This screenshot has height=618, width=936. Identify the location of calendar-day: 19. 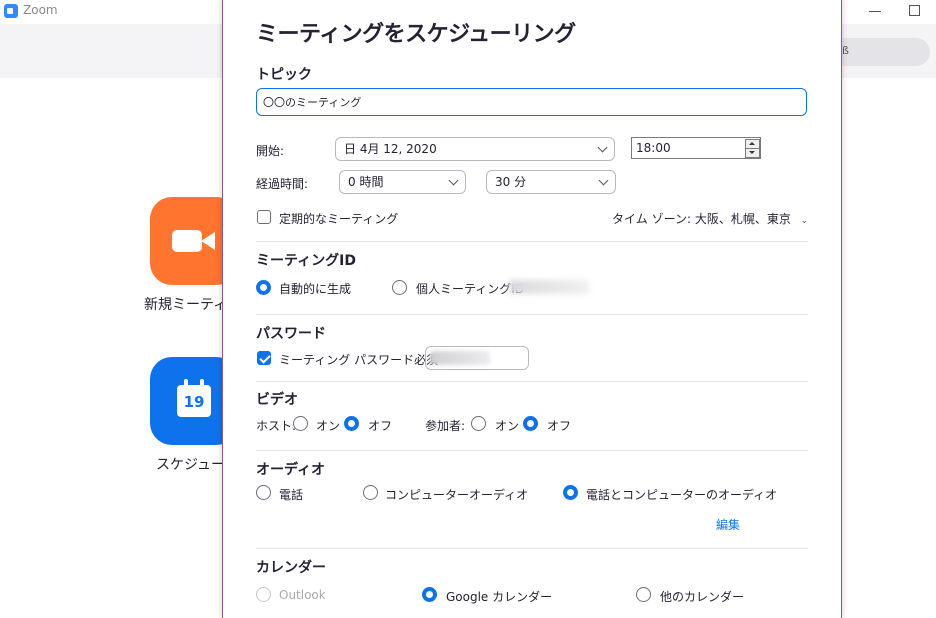
(194, 402).